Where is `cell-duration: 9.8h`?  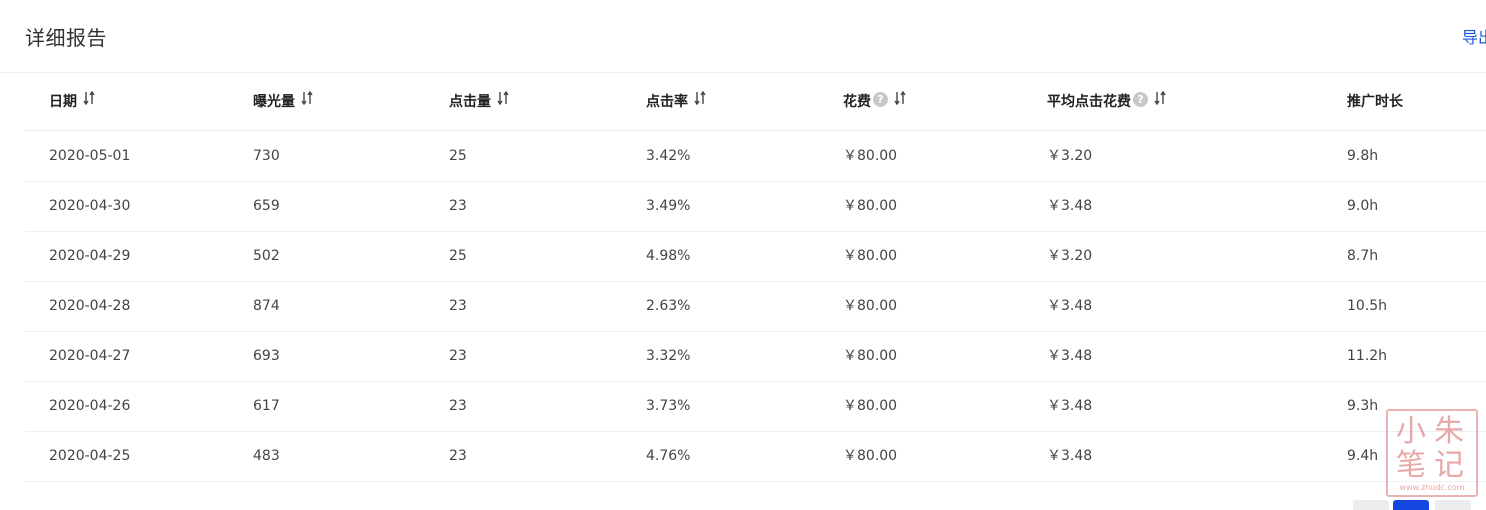 cell-duration: 9.8h is located at coordinates (1363, 156).